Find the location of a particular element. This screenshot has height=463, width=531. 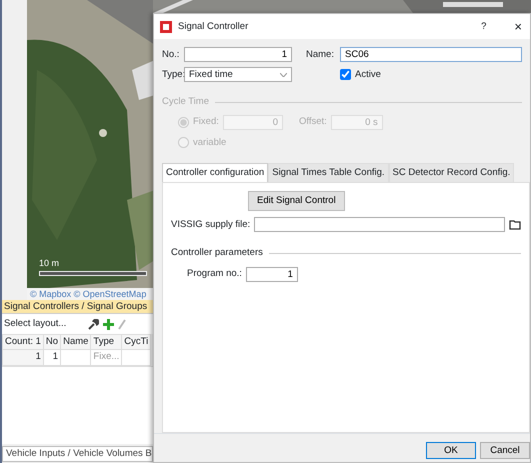

cancel-button: Cancel is located at coordinates (505, 451).